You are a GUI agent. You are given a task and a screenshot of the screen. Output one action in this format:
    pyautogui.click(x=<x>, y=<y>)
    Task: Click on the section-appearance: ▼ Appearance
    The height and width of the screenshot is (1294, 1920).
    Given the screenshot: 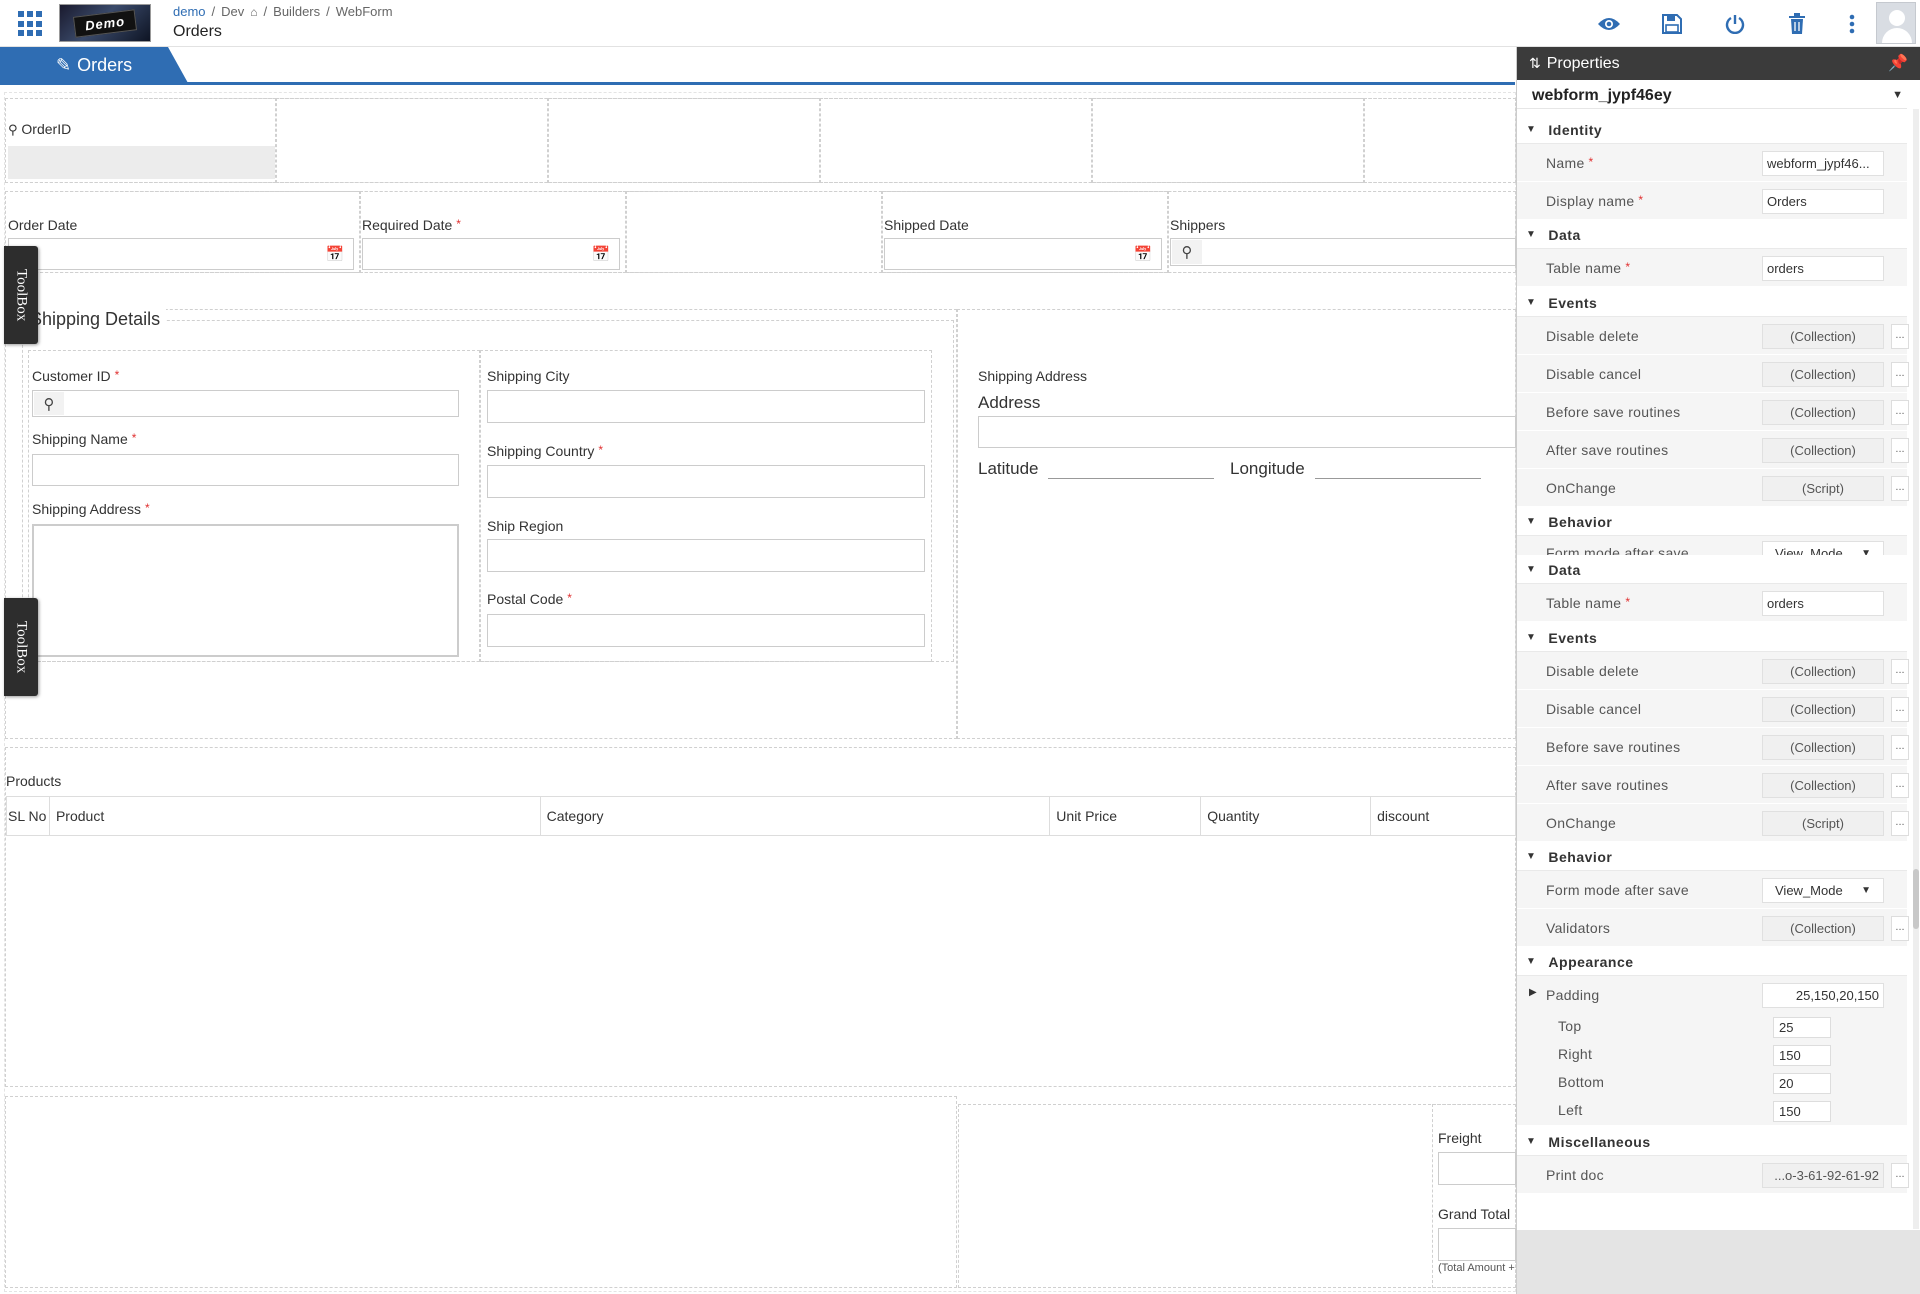 What is the action you would take?
    pyautogui.click(x=1712, y=962)
    